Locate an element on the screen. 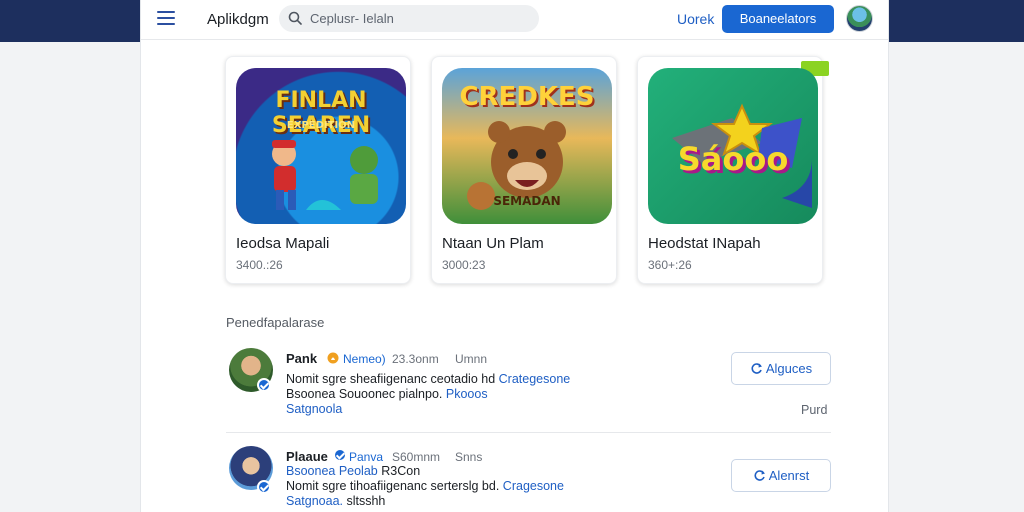  app-card-2-meta: 3000:23 is located at coordinates (464, 265).